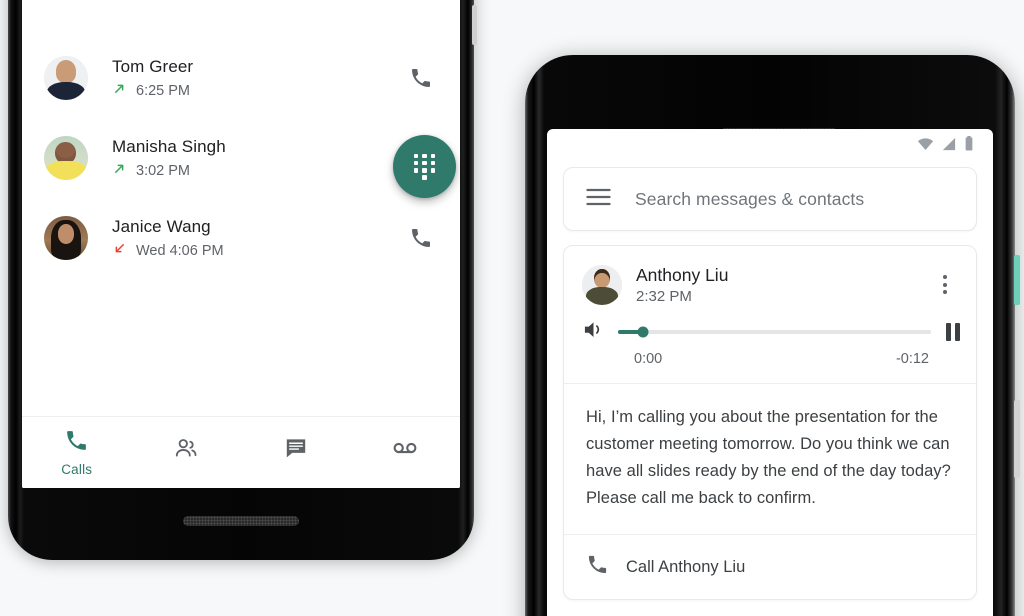 This screenshot has height=616, width=1024. What do you see at coordinates (153, 66) in the screenshot?
I see `contact-name: Tom Greer` at bounding box center [153, 66].